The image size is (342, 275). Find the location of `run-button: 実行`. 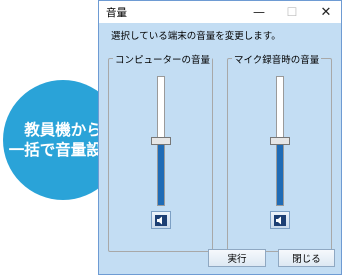

run-button: 実行 is located at coordinates (237, 258).